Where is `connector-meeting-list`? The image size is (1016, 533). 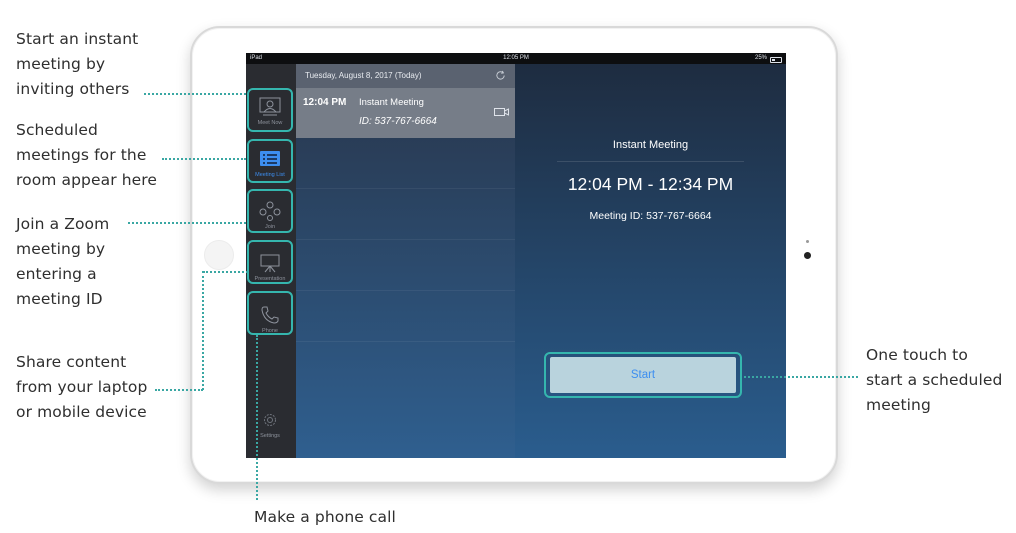
connector-meeting-list is located at coordinates (204, 159).